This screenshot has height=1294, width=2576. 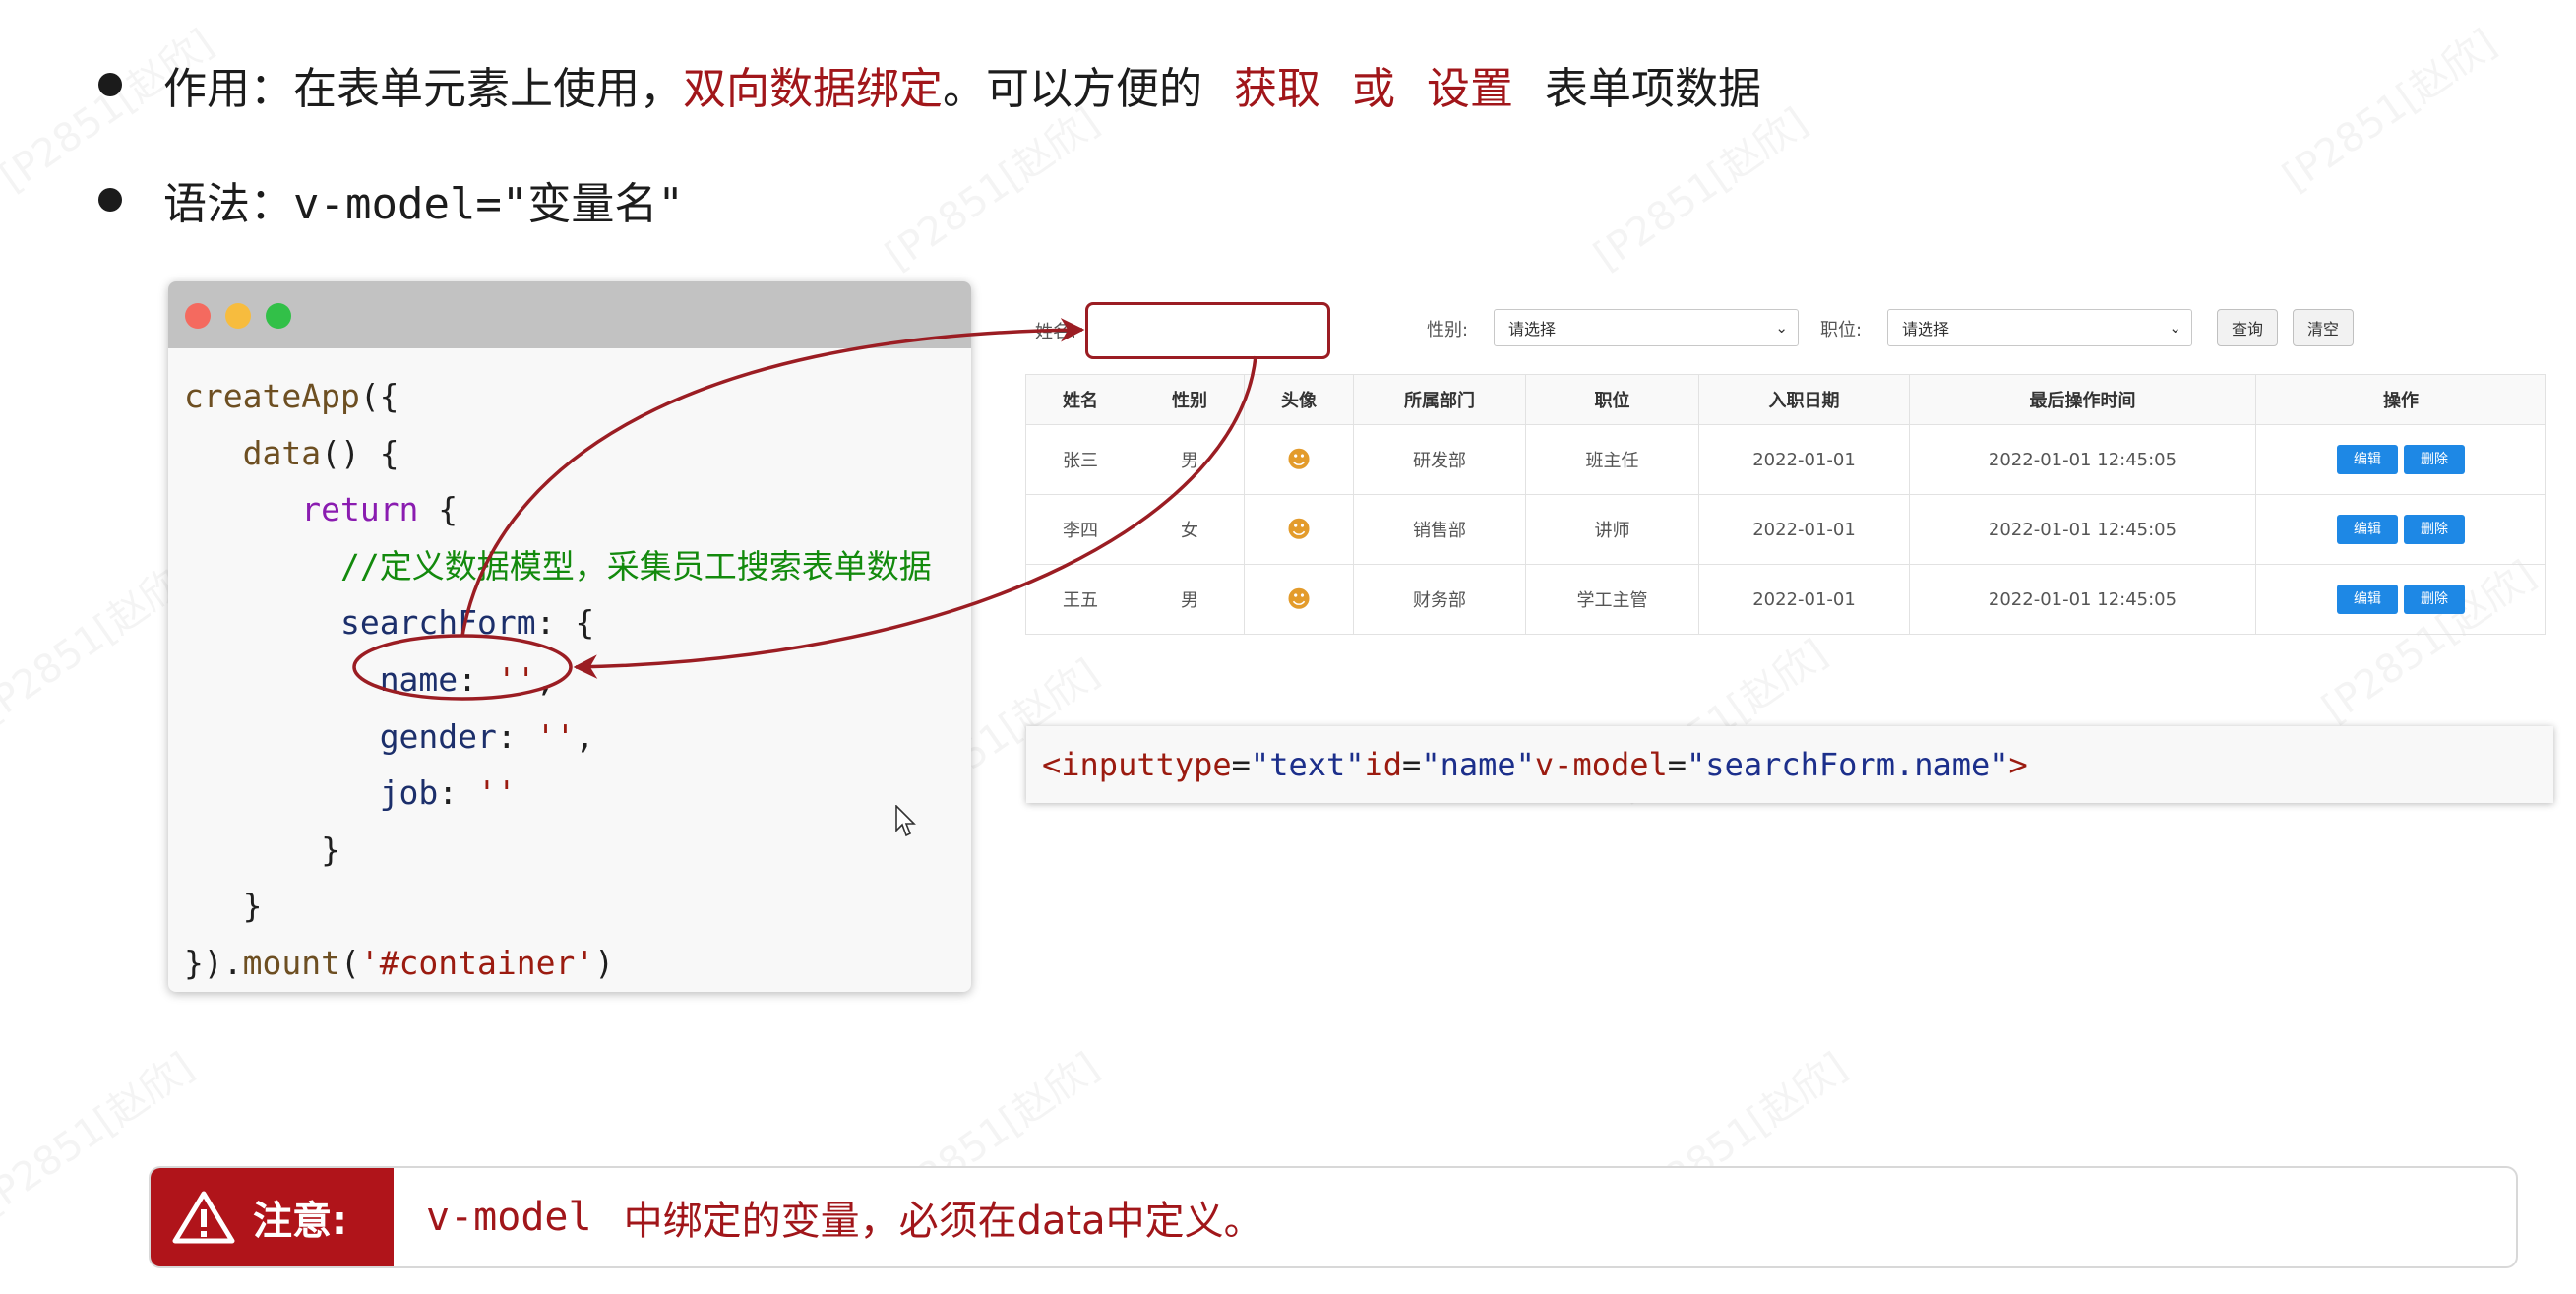 What do you see at coordinates (2082, 399) in the screenshot?
I see `column-header: 最后操作时间` at bounding box center [2082, 399].